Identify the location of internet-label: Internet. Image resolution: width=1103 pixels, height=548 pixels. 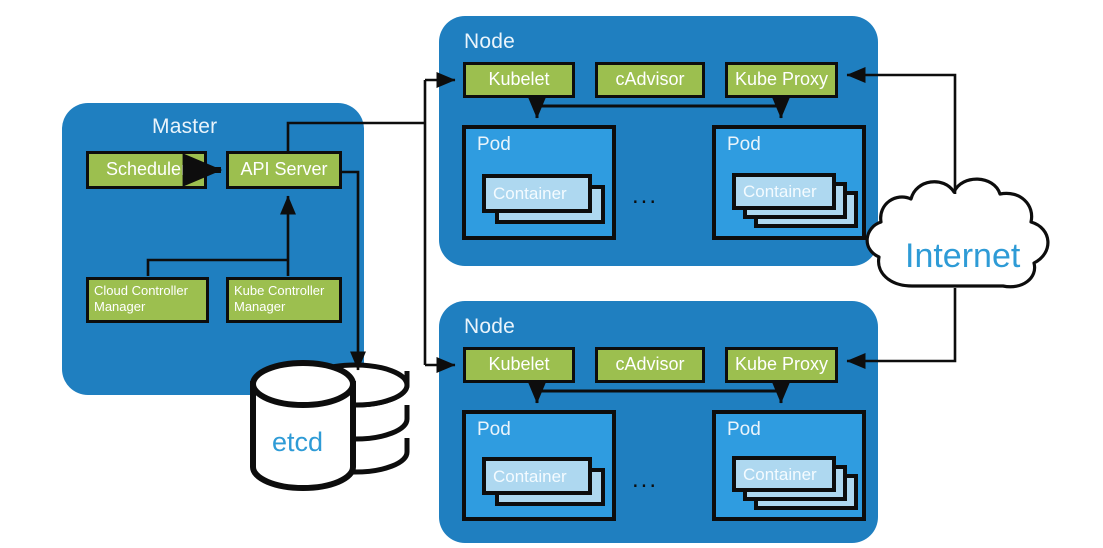
(963, 256).